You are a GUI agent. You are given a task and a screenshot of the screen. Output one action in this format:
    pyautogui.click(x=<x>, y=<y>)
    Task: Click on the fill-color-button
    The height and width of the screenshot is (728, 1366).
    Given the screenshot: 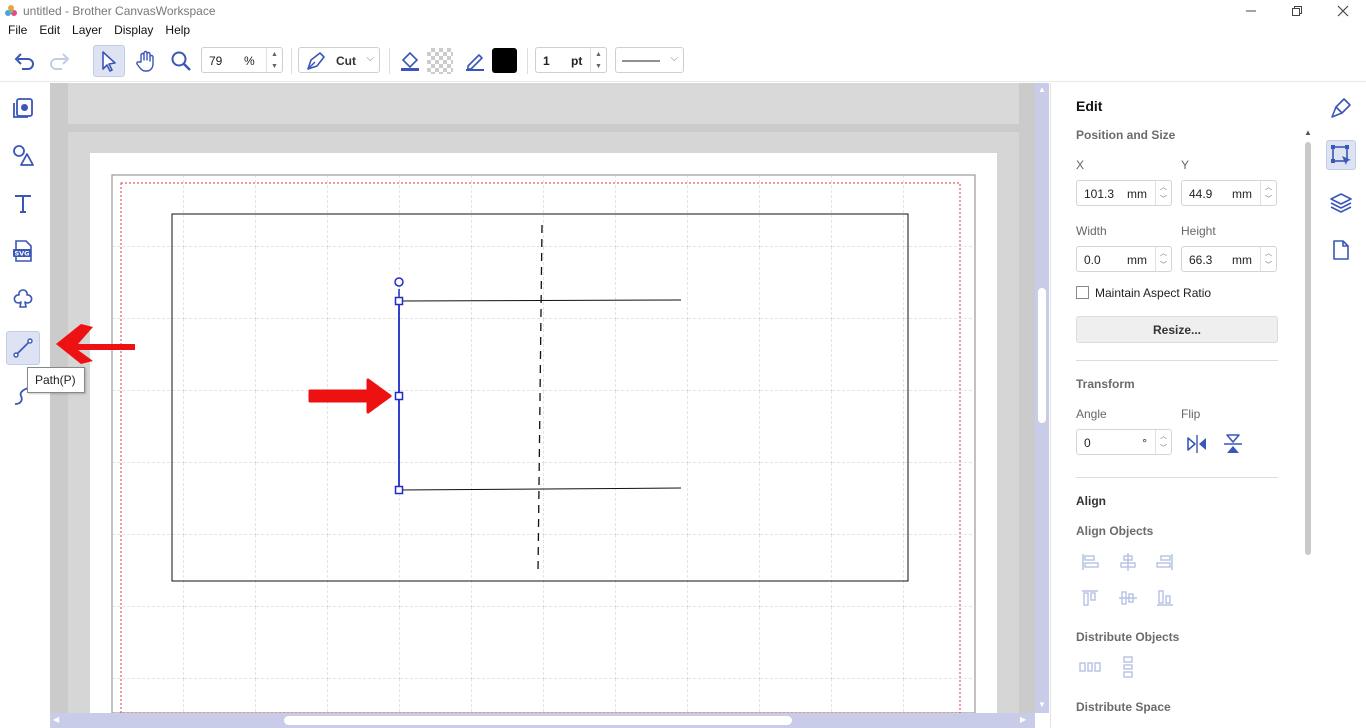 What is the action you would take?
    pyautogui.click(x=410, y=61)
    